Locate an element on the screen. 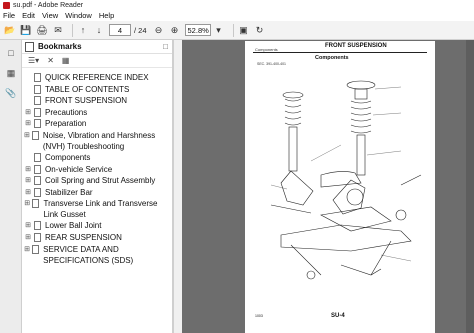  bookmark-item: ⊞ Lower Ball Joint is located at coordinates (97, 226).